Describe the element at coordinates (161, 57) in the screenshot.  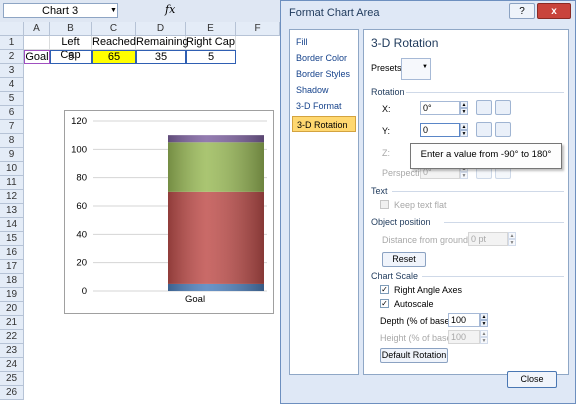
I see `cell-d2: 35` at that location.